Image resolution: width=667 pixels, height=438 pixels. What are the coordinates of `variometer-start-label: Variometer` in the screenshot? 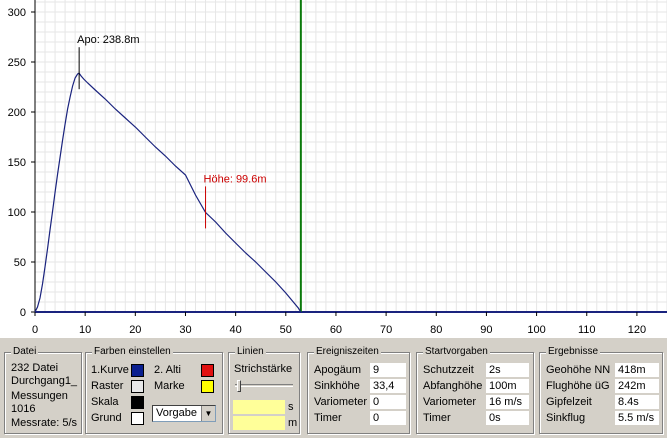 It's located at (449, 402).